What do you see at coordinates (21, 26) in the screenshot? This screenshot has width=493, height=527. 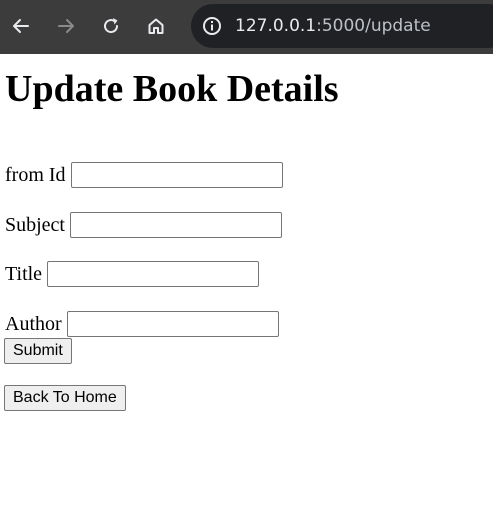 I see `back-arrow-icon` at bounding box center [21, 26].